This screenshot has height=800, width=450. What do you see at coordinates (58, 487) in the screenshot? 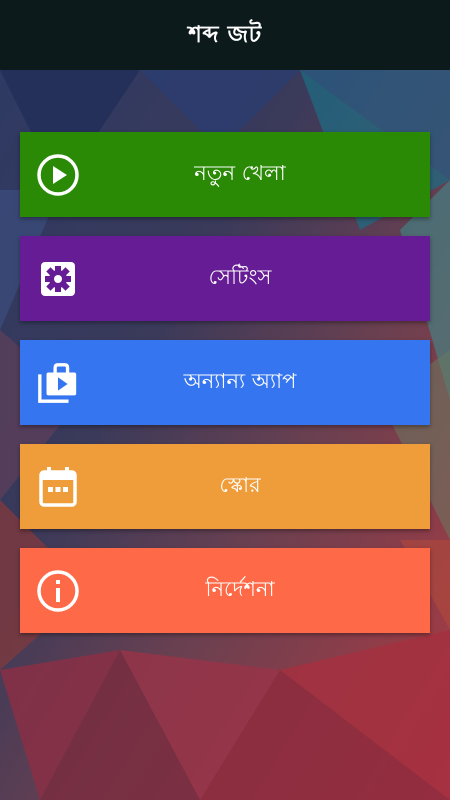
I see `calendar-icon` at bounding box center [58, 487].